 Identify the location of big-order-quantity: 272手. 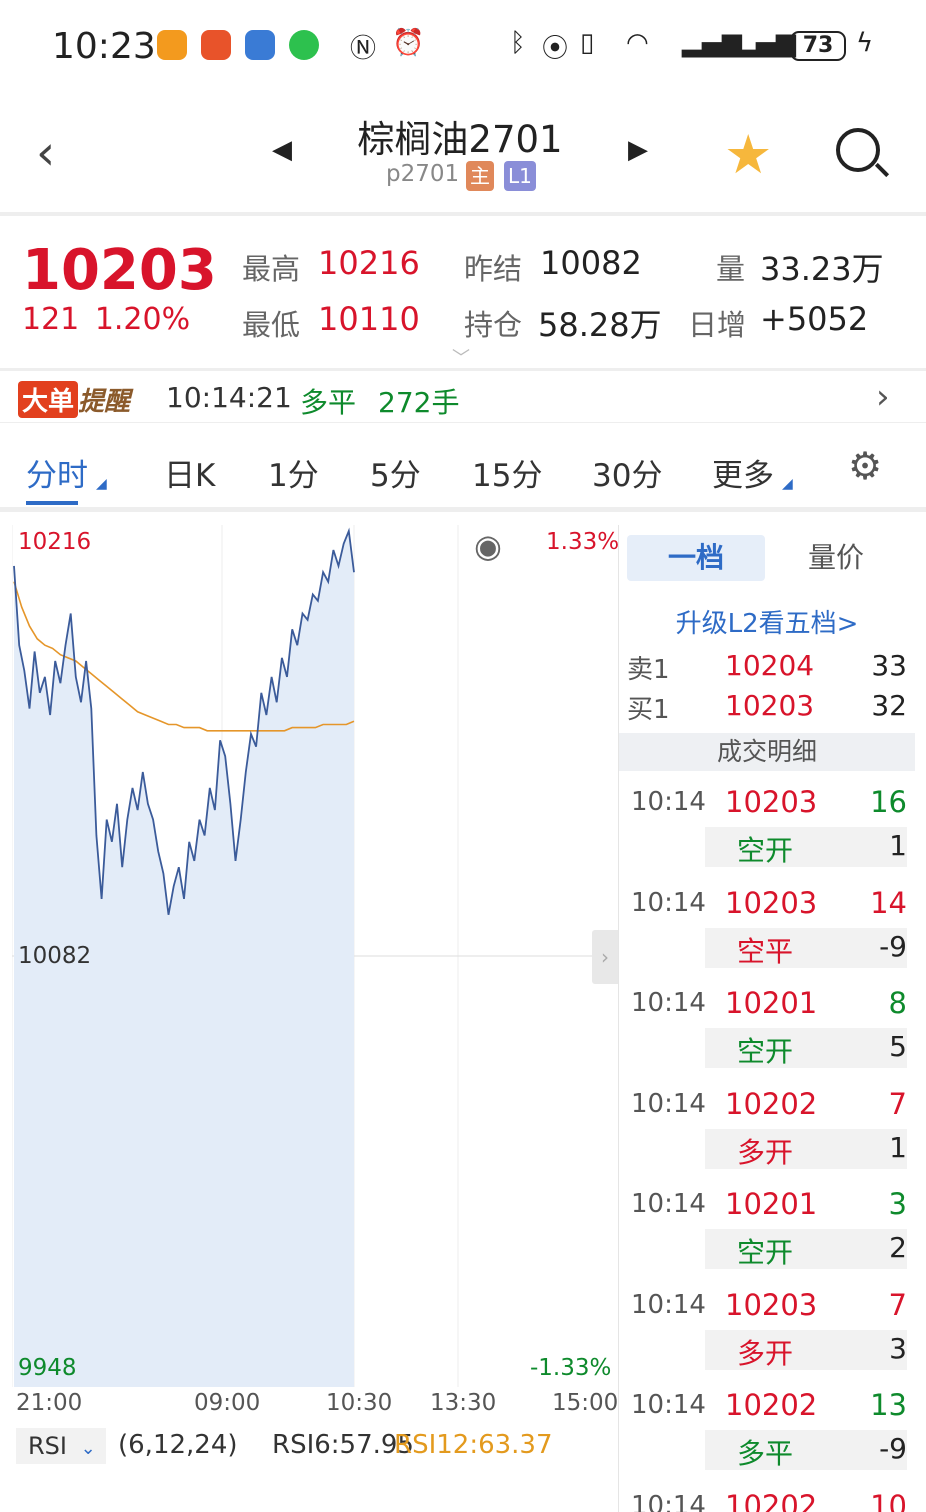
(419, 402).